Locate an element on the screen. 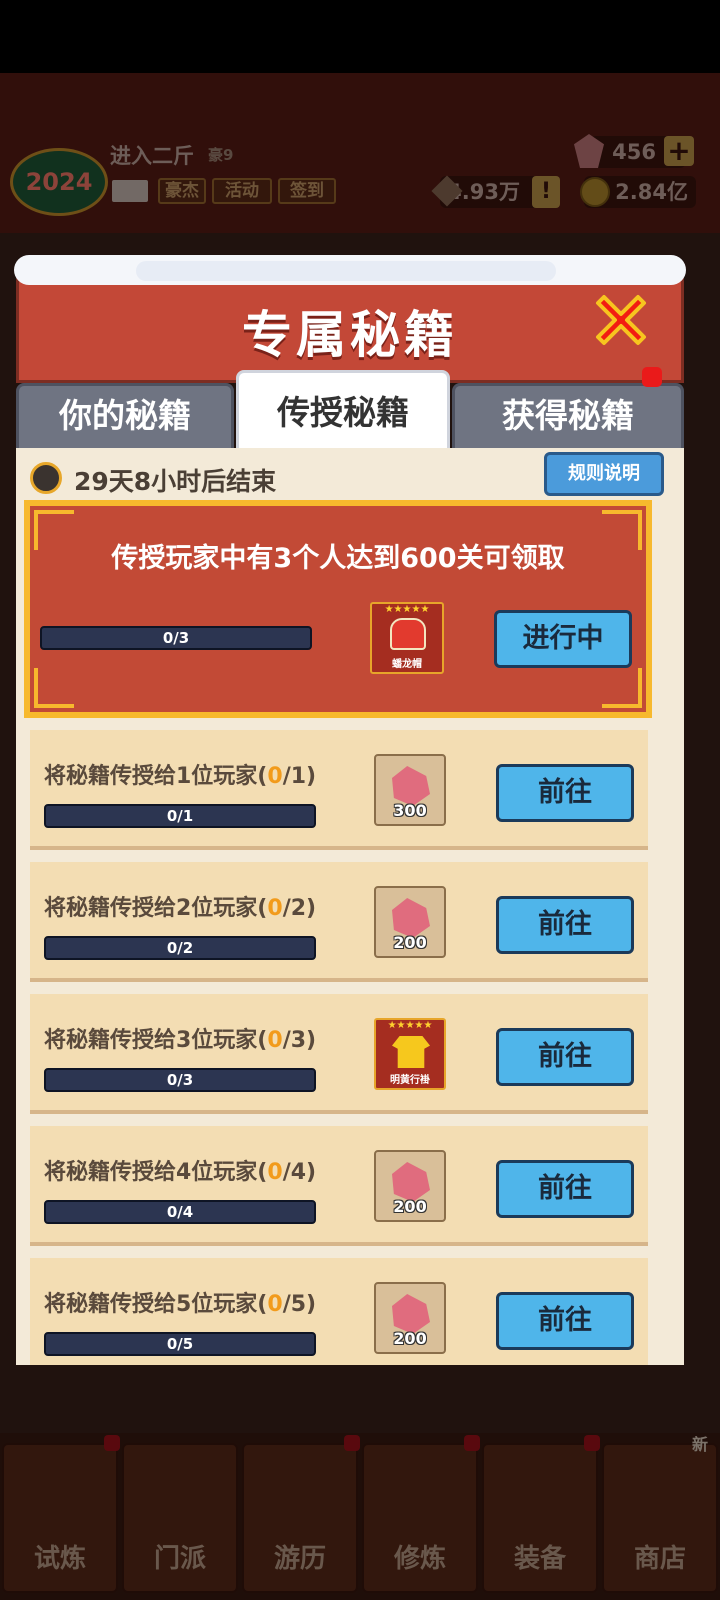 The height and width of the screenshot is (1600, 720). task-row: 将秘籍传授给4位玩家(0/4) 0/4 200 前往 is located at coordinates (339, 1186).